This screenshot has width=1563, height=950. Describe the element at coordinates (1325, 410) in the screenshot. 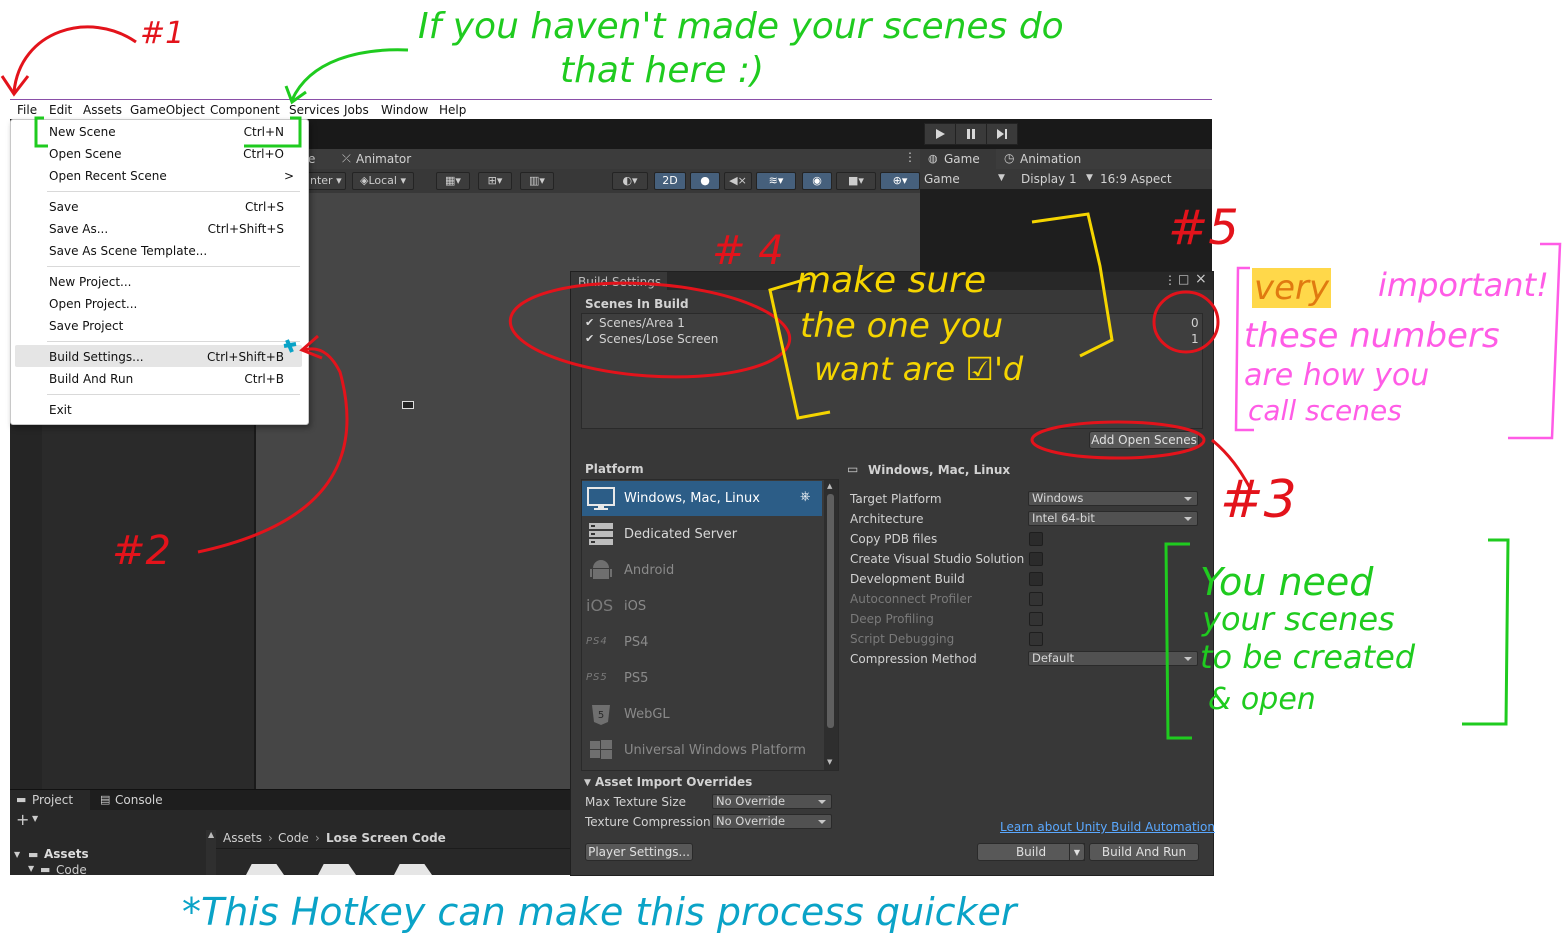

I see `annotation-pink-line4: call scenes` at that location.